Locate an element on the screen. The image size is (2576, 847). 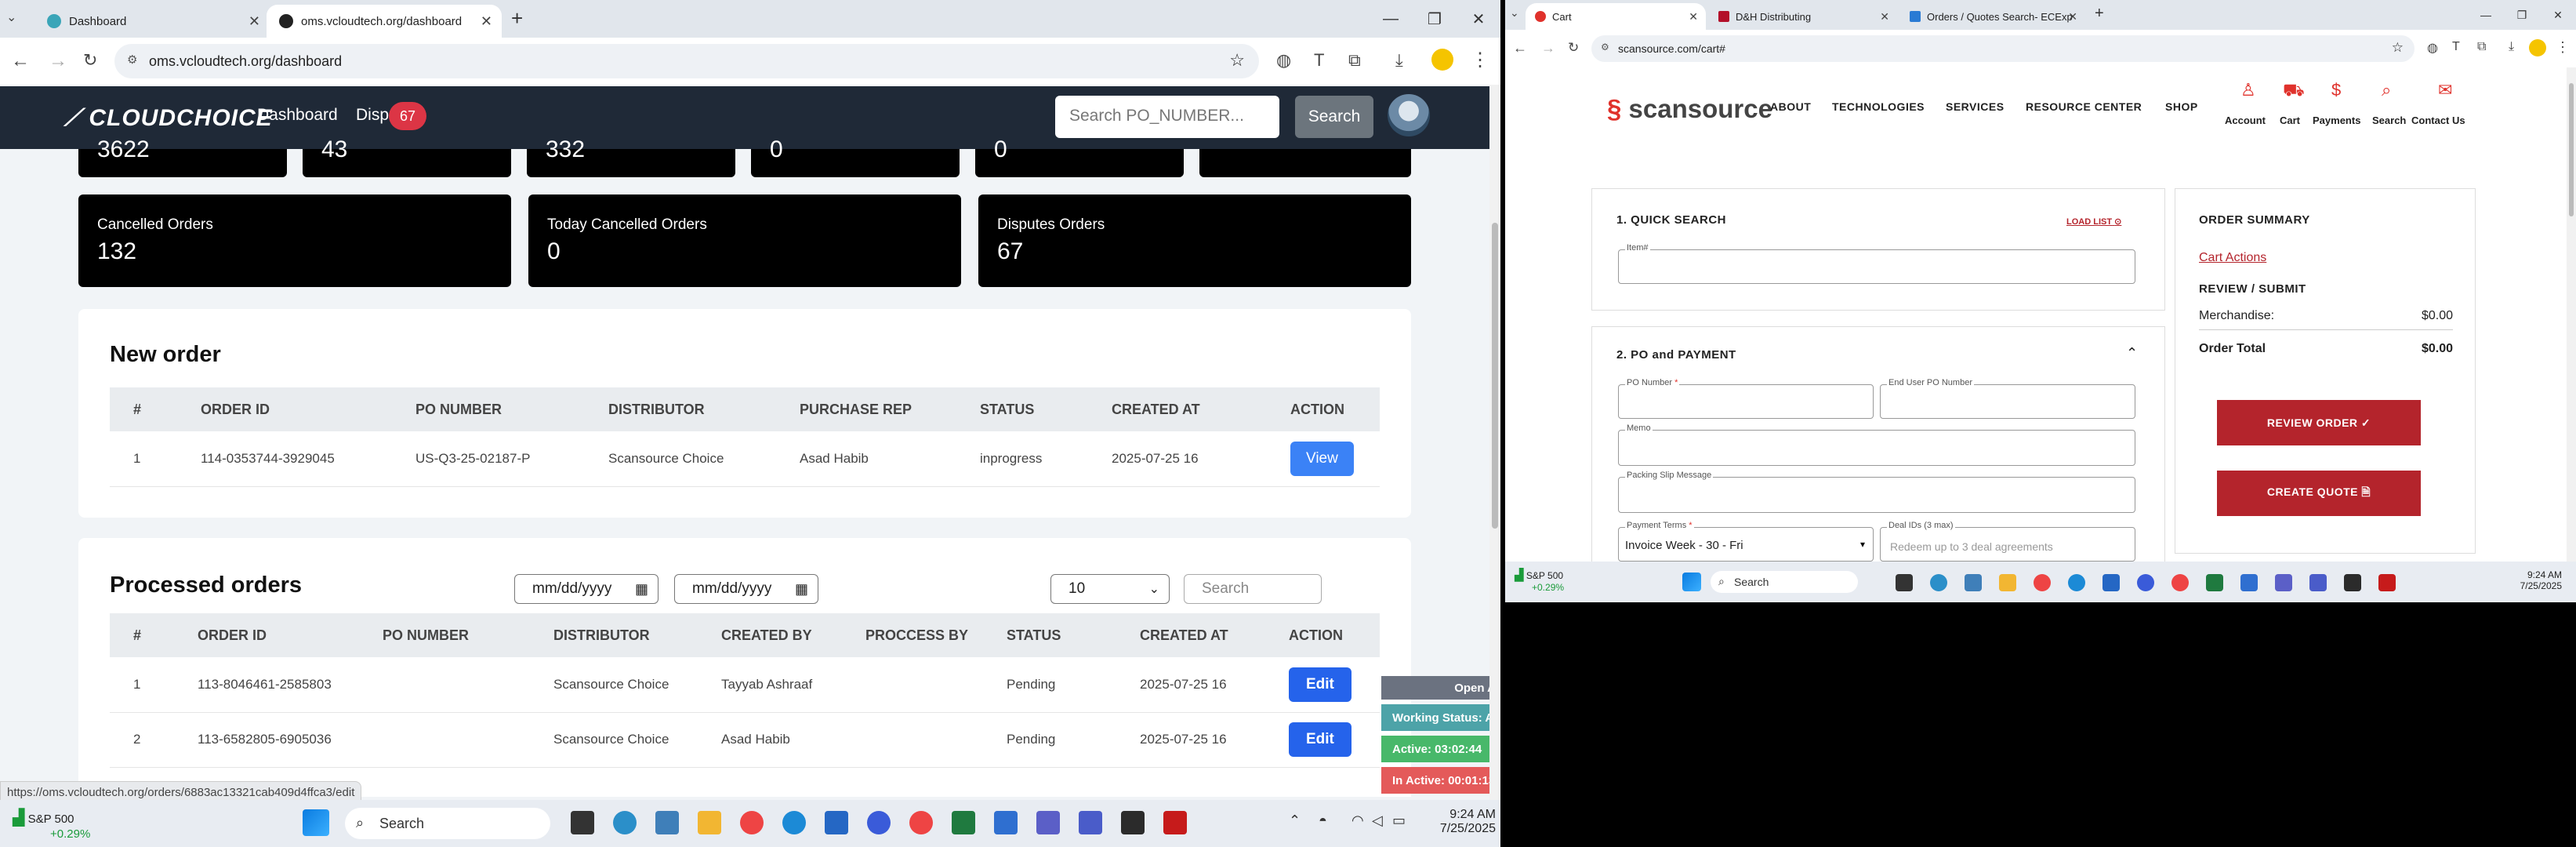
load-list-link: LOAD LIST ⊙ is located at coordinates (2093, 221).